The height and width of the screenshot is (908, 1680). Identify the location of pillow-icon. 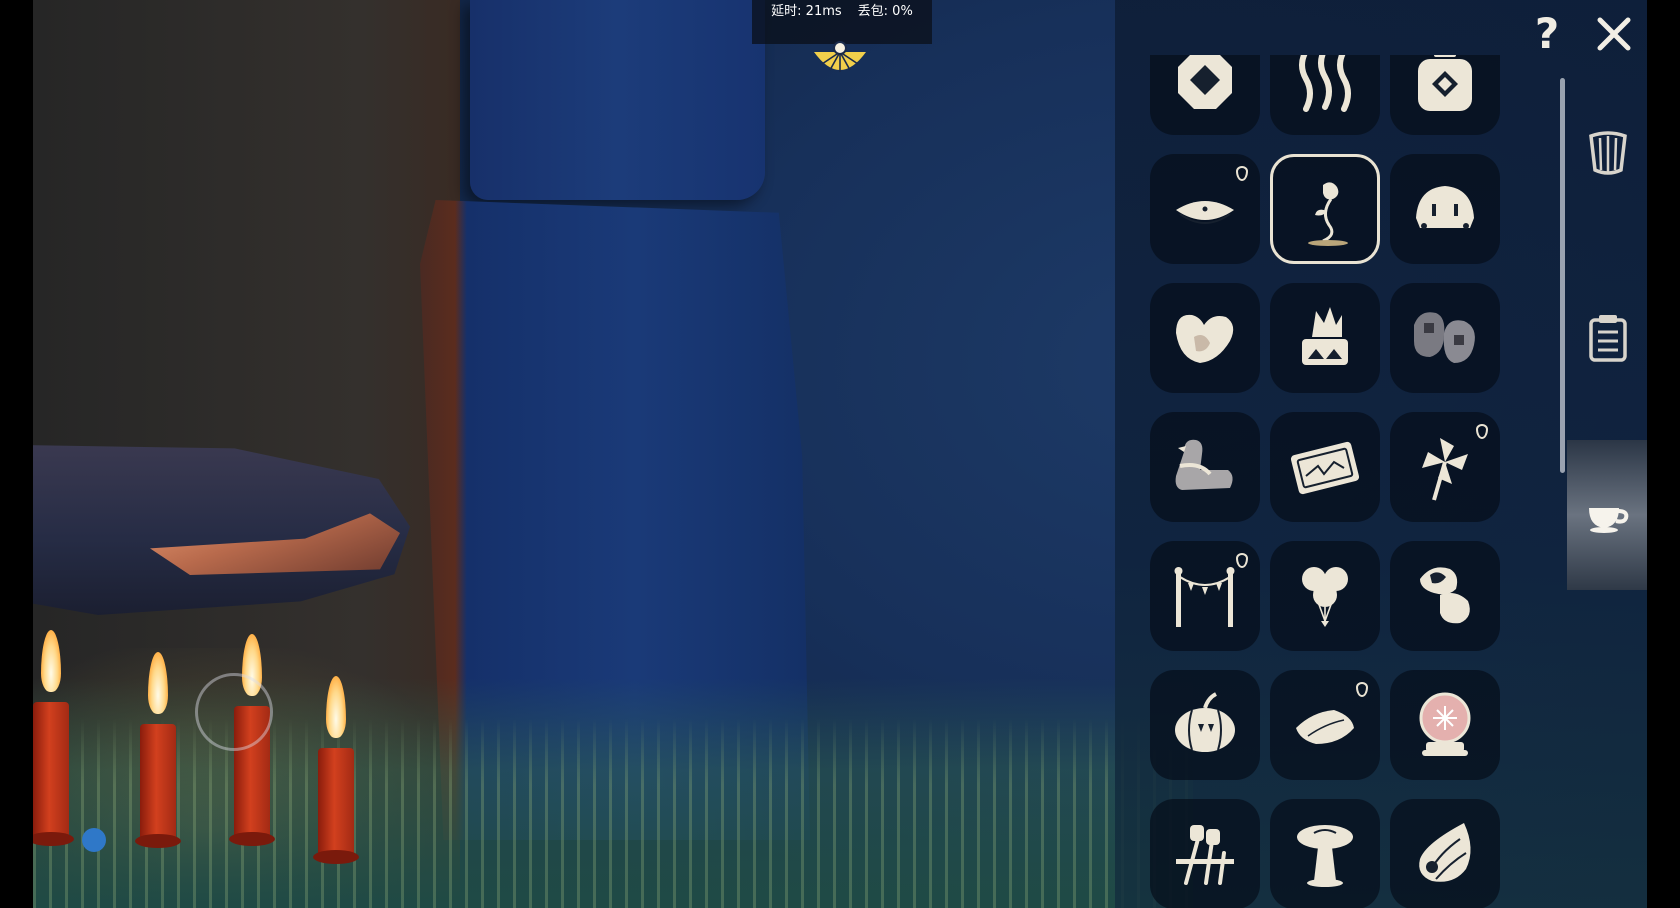
(1325, 727).